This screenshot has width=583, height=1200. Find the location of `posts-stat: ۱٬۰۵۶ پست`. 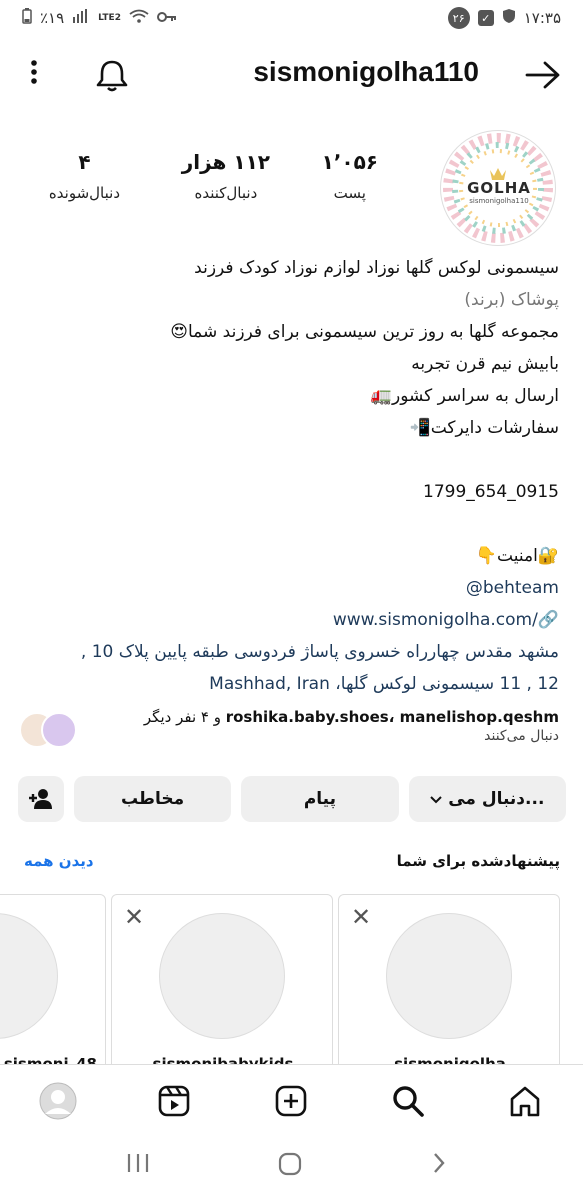

posts-stat: ۱٬۰۵۶ پست is located at coordinates (350, 176).